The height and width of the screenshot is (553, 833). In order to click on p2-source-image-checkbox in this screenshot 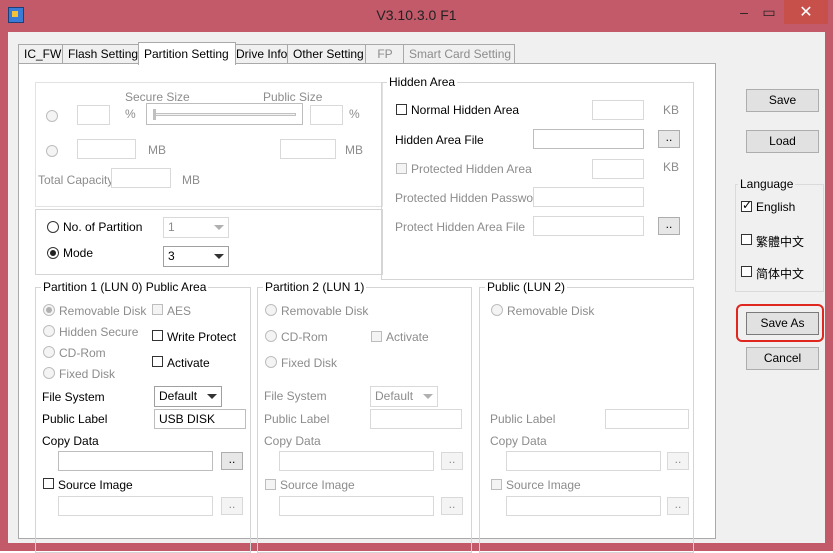, I will do `click(270, 484)`.